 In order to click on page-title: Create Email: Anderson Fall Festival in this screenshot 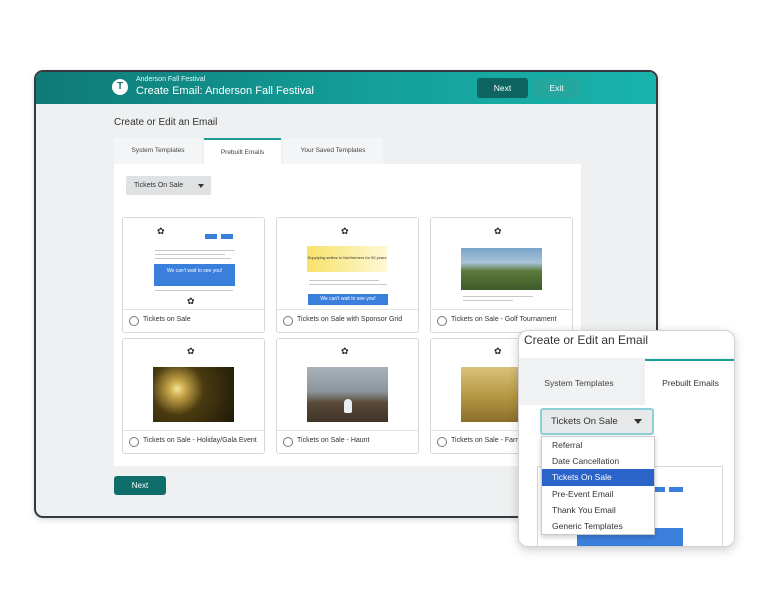, I will do `click(225, 91)`.